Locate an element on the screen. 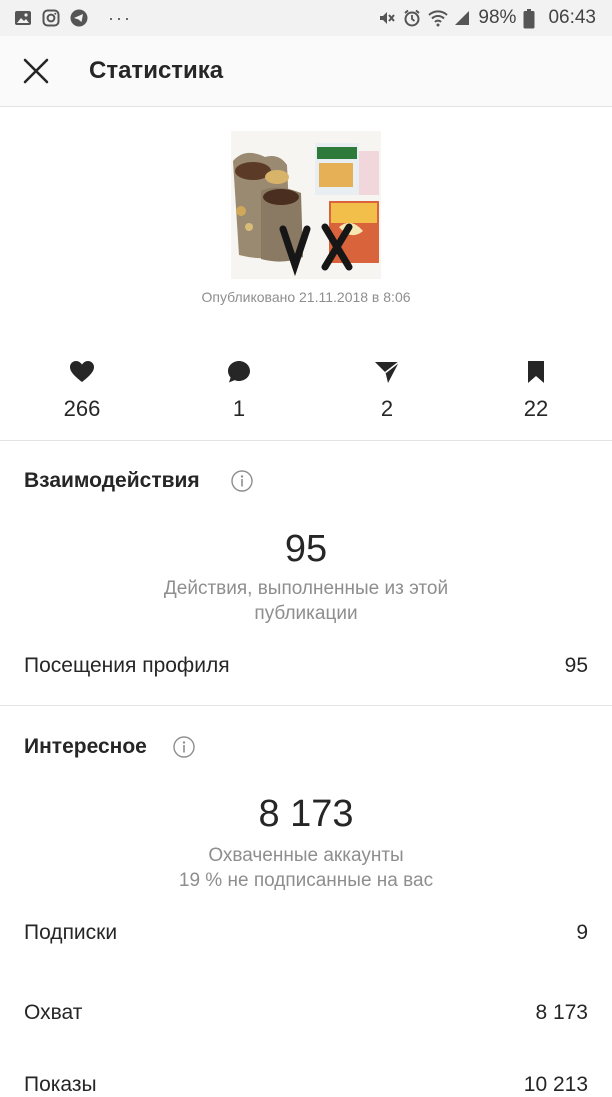  row-label: Охват is located at coordinates (53, 1012).